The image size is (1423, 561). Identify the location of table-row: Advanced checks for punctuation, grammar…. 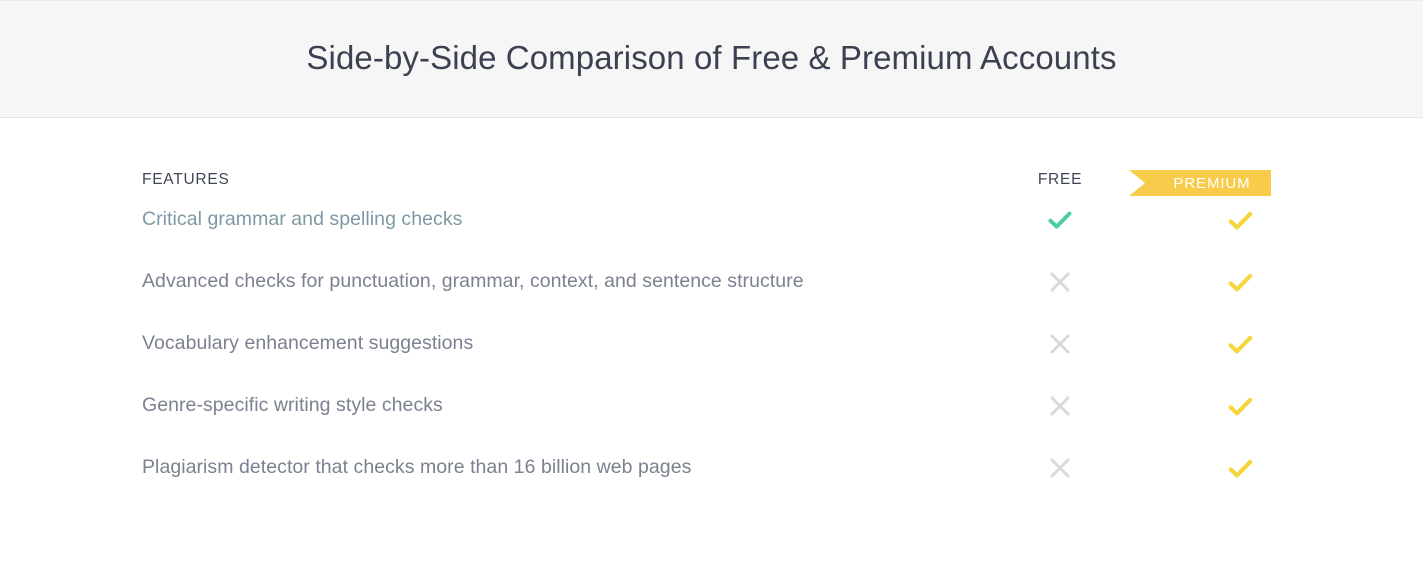
(709, 287).